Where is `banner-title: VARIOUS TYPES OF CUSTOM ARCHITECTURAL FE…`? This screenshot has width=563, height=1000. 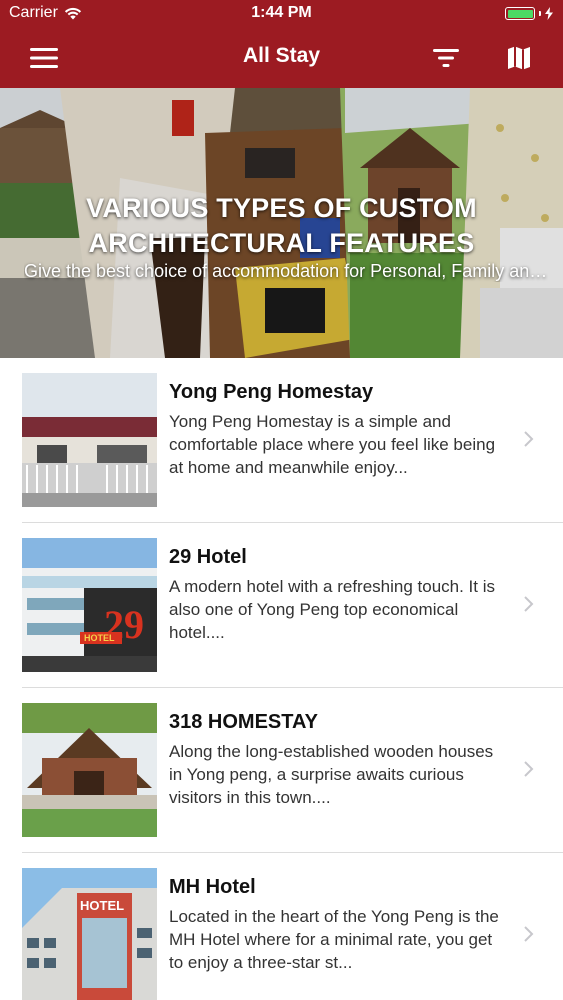 banner-title: VARIOUS TYPES OF CUSTOM ARCHITECTURAL FE… is located at coordinates (281, 225).